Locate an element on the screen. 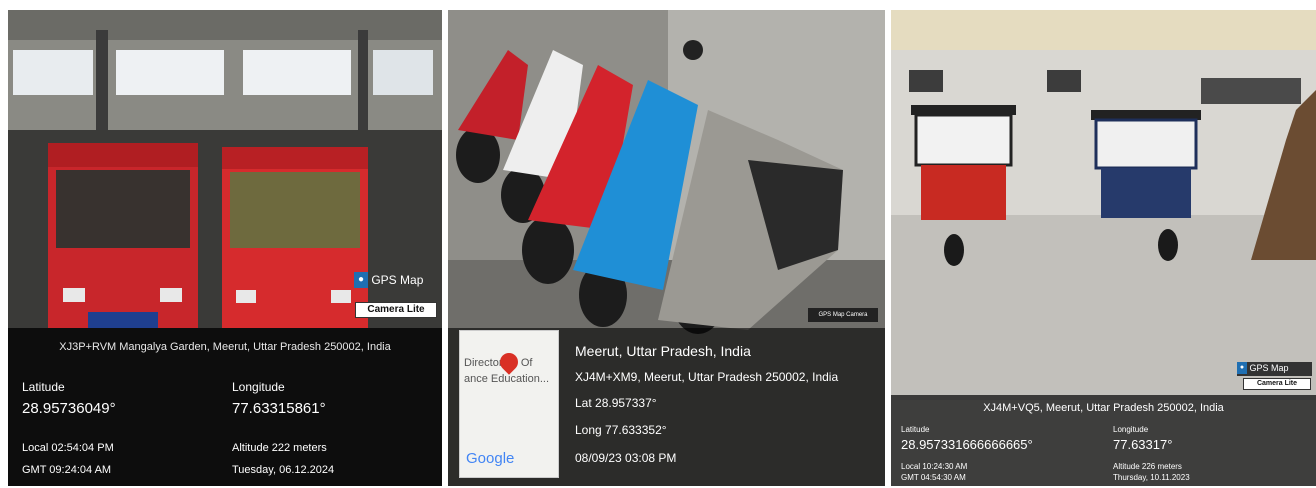  longitude-value: 77.63315861° is located at coordinates (279, 408).